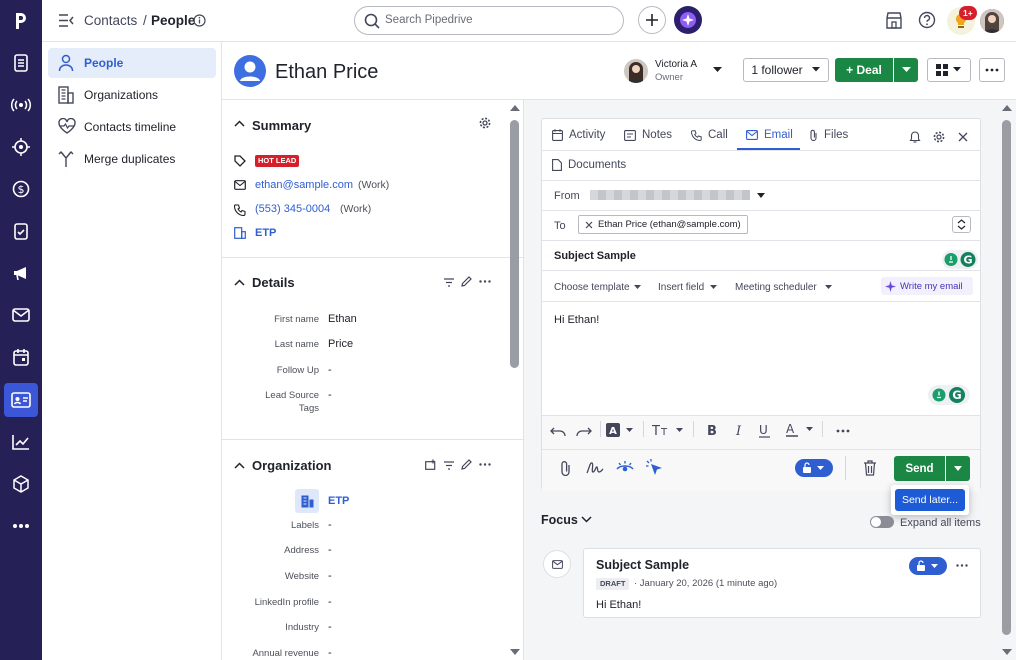 This screenshot has width=1016, height=660. I want to click on attach-paperclip-icon, so click(565, 468).